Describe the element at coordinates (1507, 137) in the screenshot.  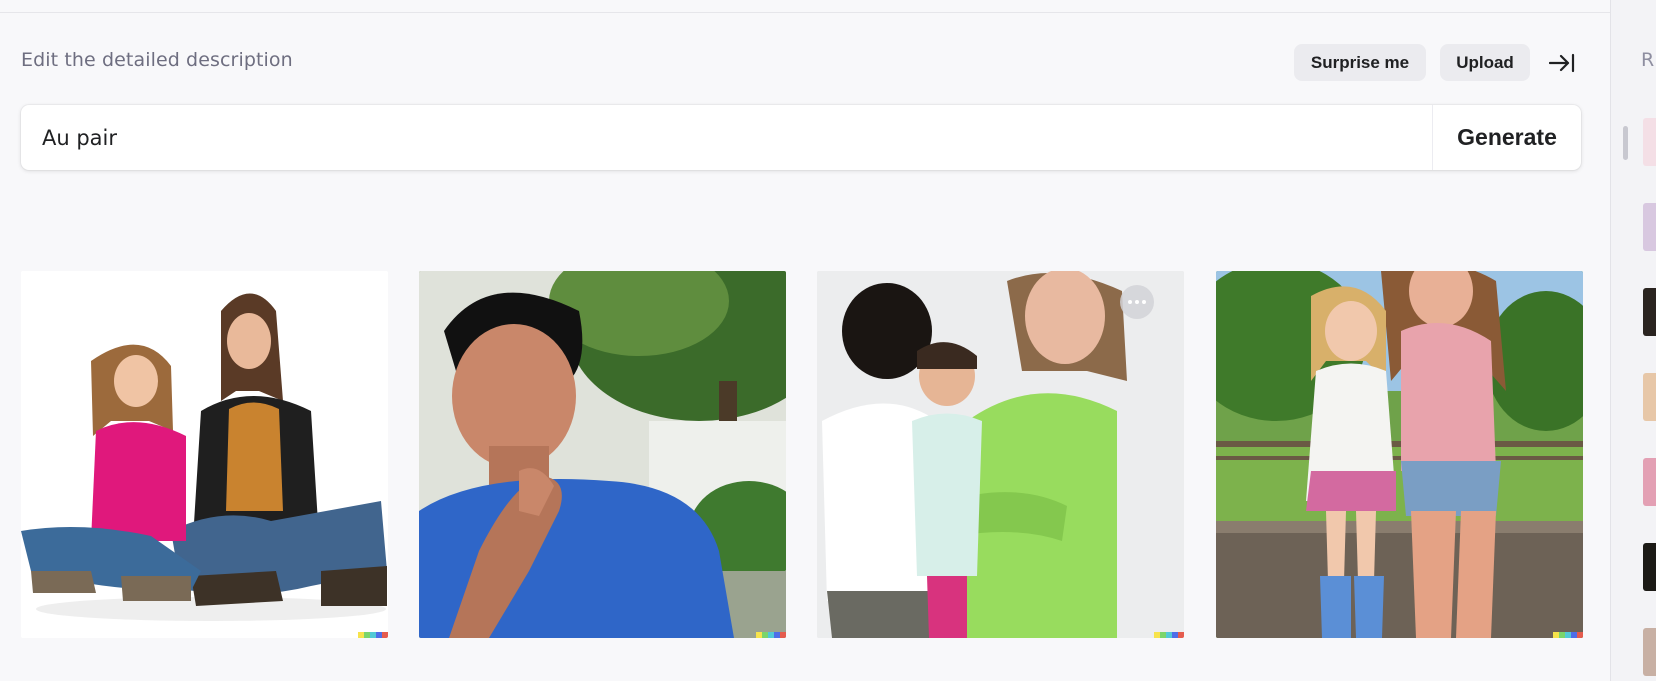
I see `generate-button: Generate` at that location.